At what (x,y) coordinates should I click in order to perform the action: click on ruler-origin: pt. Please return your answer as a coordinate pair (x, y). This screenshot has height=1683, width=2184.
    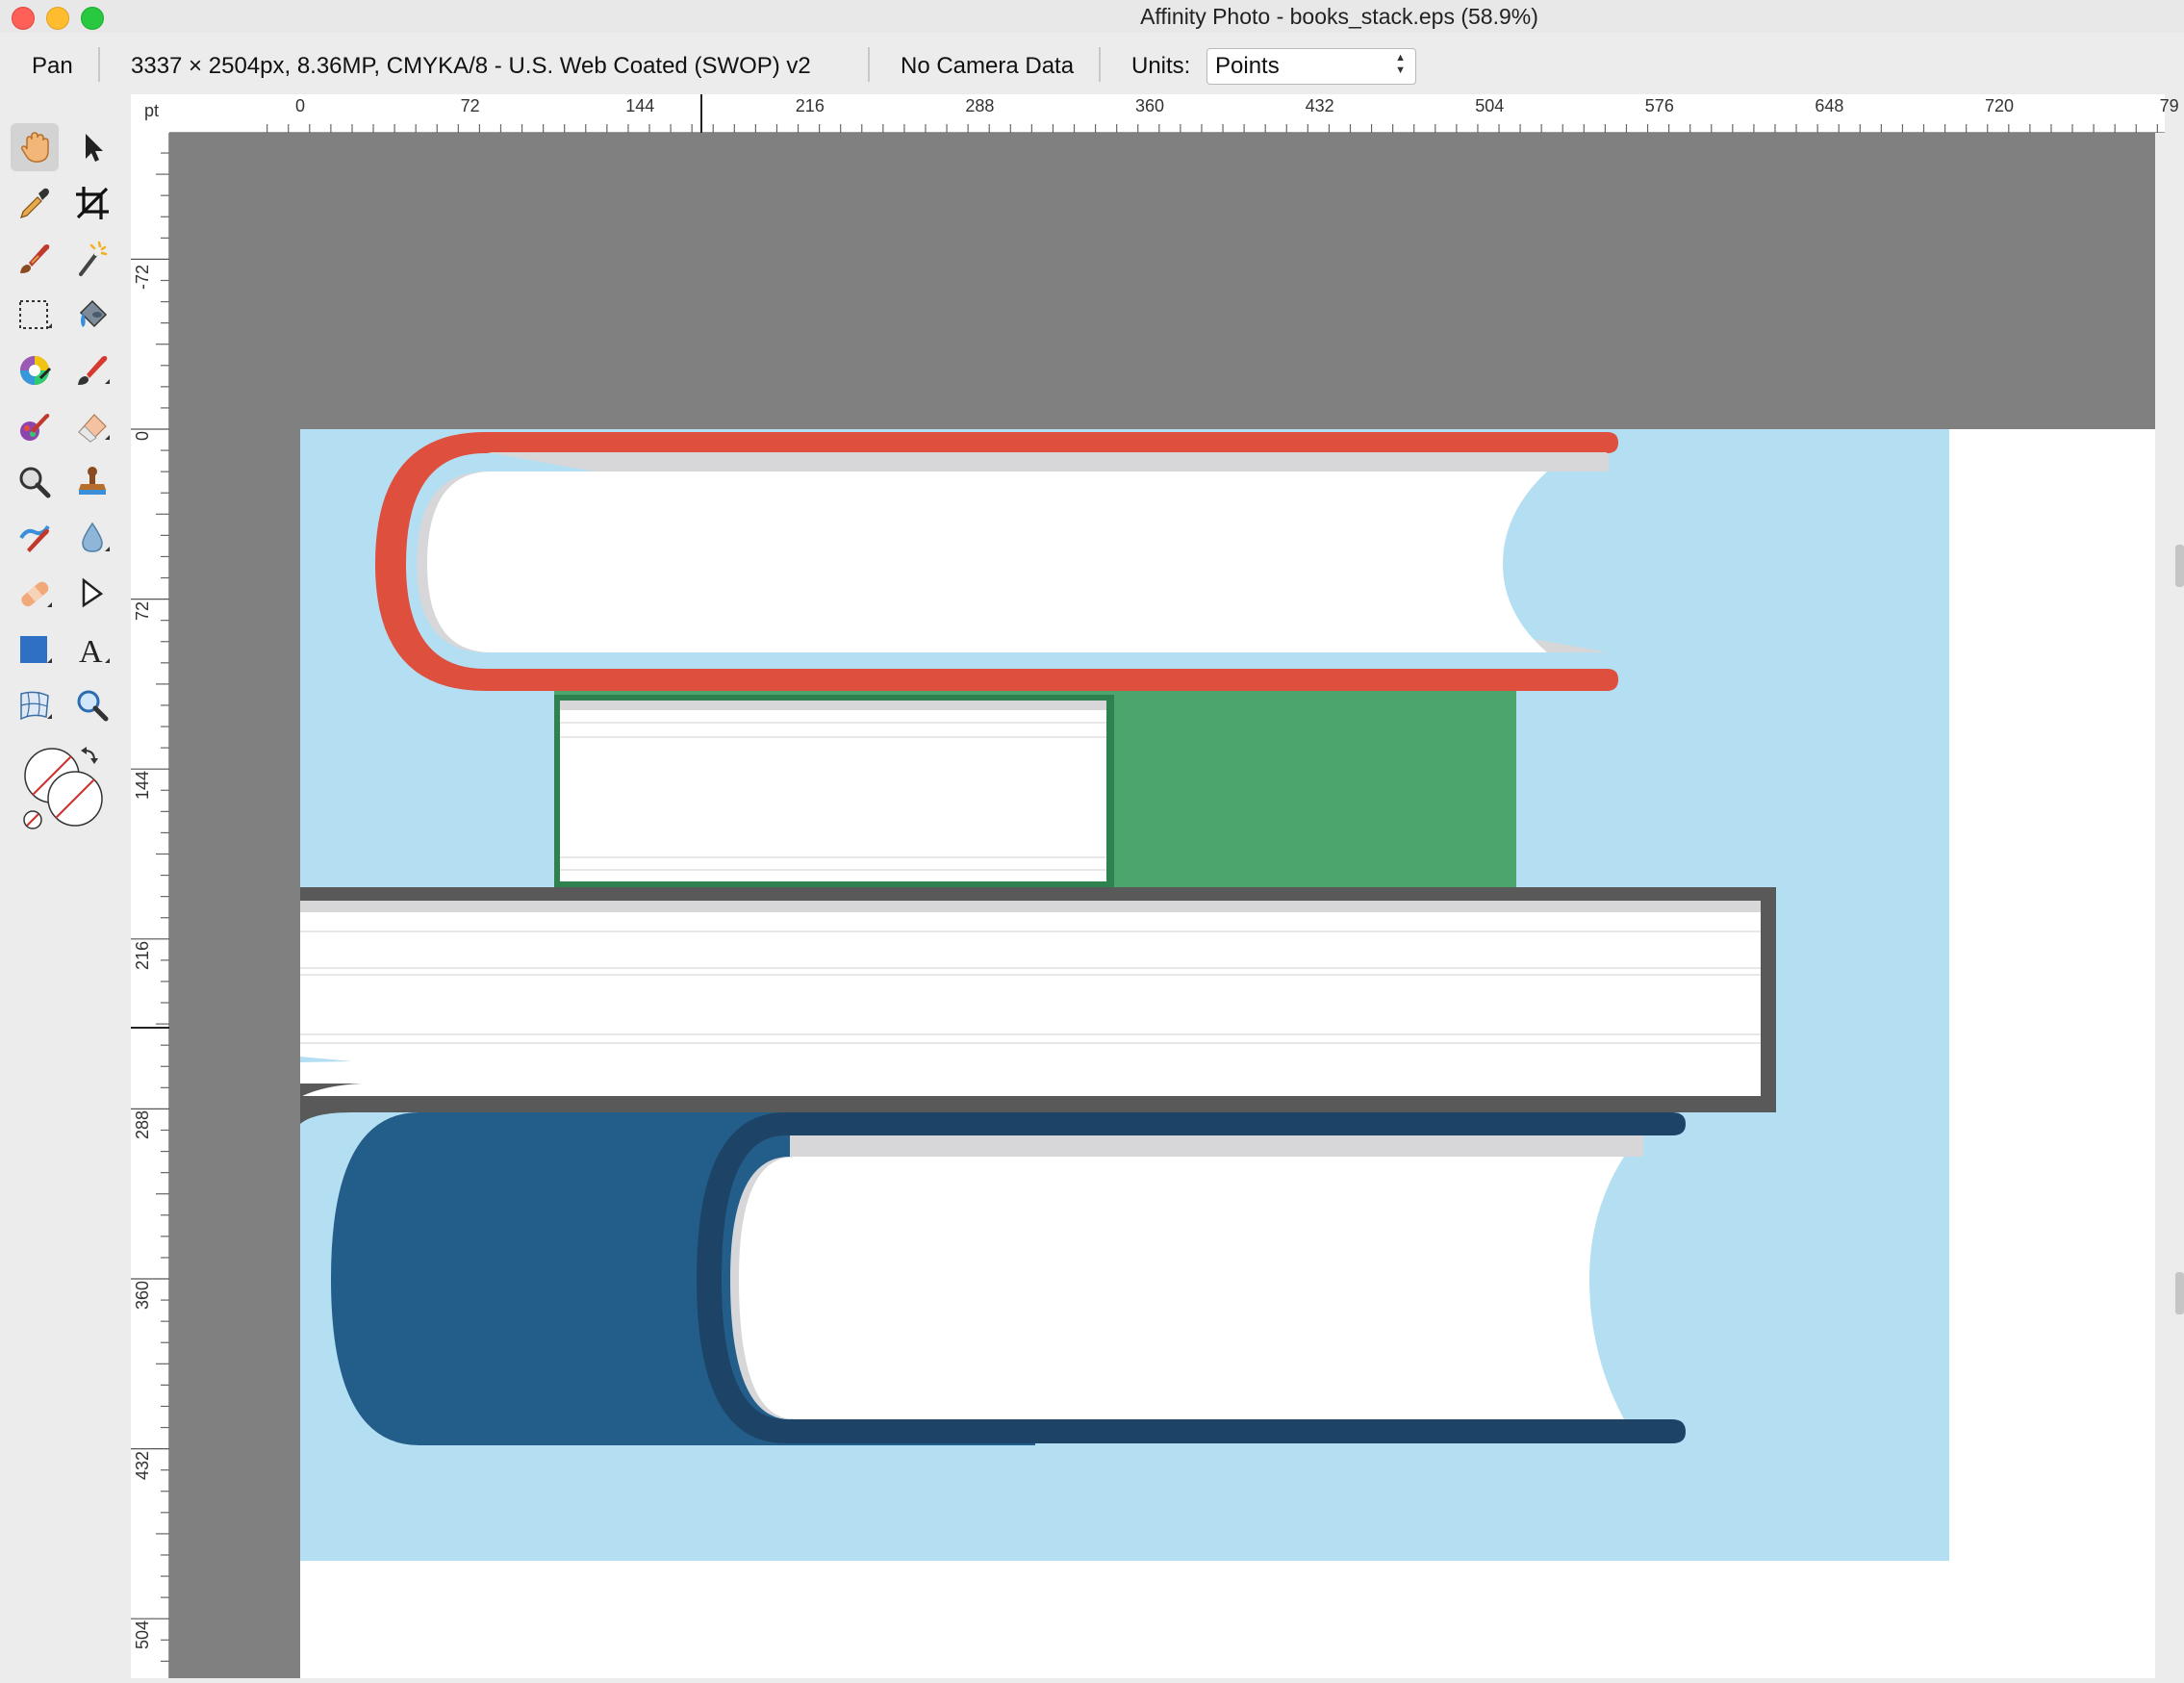
    Looking at the image, I should click on (150, 114).